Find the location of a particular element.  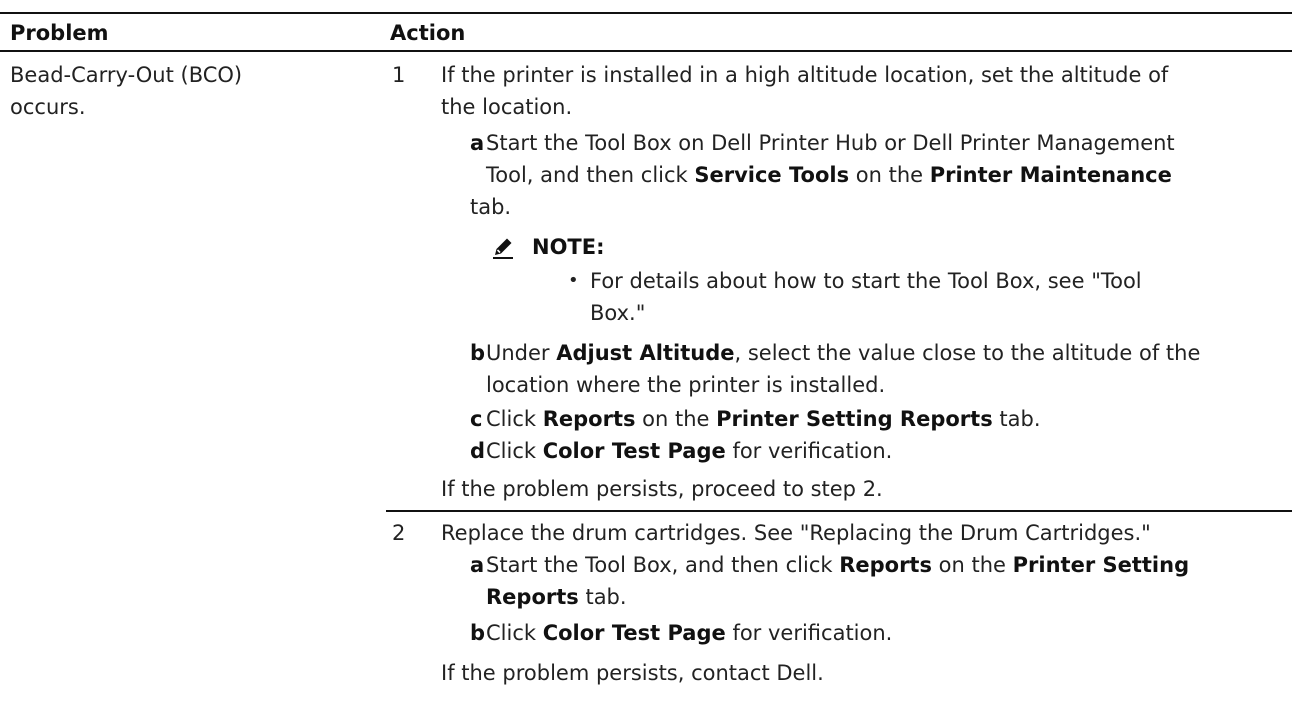

step-2a-line-2: Reports tab. is located at coordinates (556, 597).